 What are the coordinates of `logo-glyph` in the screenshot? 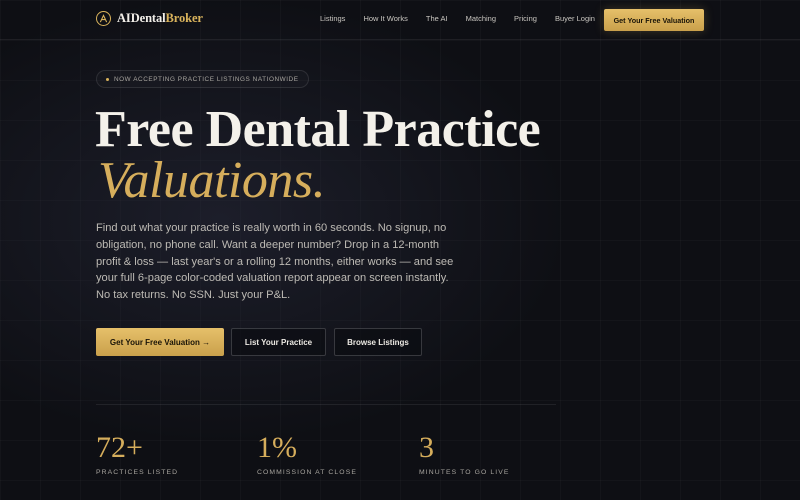 It's located at (103, 18).